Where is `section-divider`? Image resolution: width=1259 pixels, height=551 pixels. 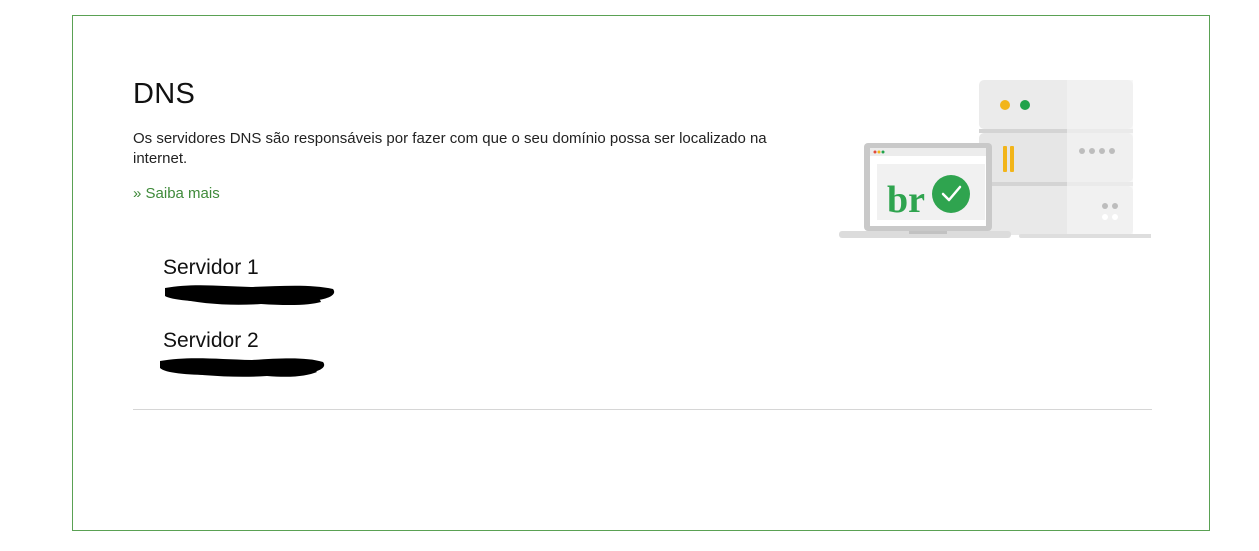 section-divider is located at coordinates (642, 409).